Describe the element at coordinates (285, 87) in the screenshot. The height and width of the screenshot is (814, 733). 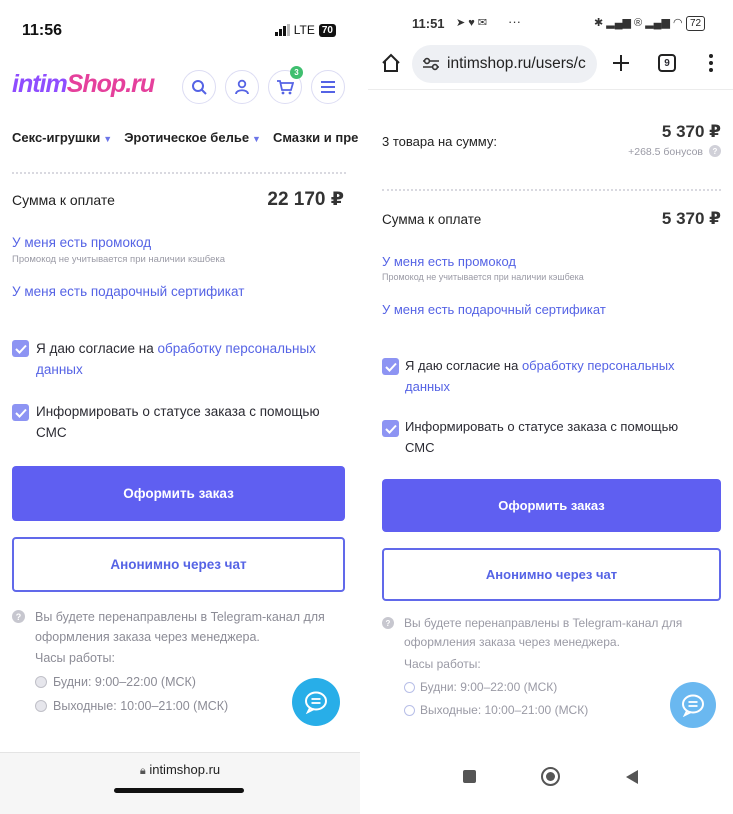
I see `cart-icon` at that location.